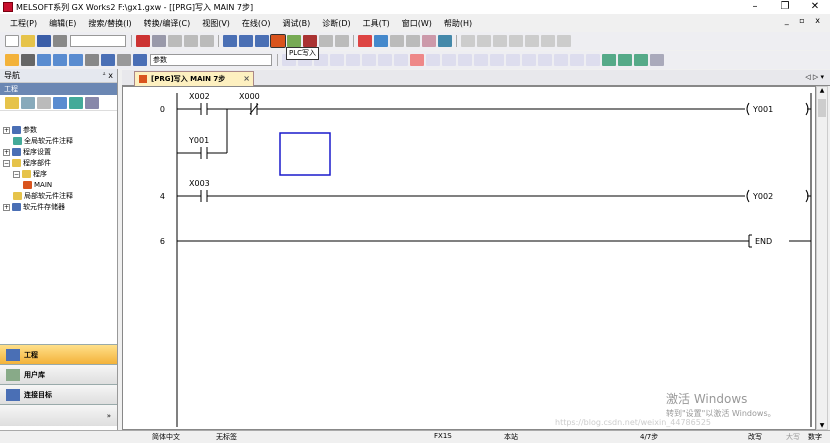 Image resolution: width=830 pixels, height=443 pixels. What do you see at coordinates (124, 60) in the screenshot?
I see `help-icon` at bounding box center [124, 60].